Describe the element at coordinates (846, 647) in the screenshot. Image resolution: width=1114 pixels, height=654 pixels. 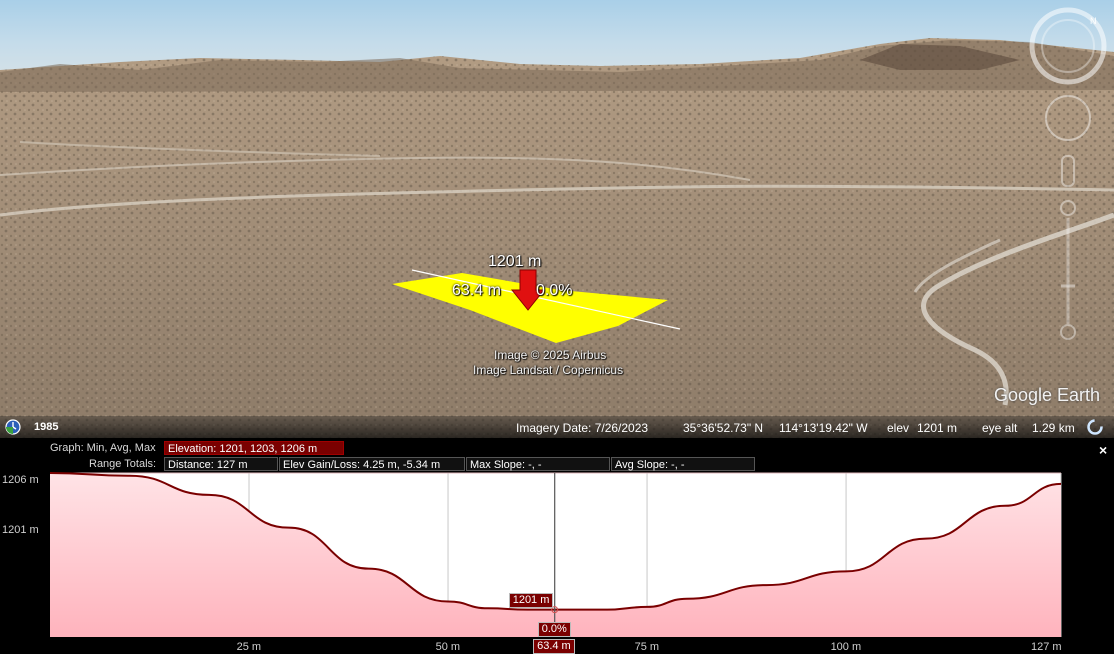
I see `x-tick-label: 100 m` at that location.